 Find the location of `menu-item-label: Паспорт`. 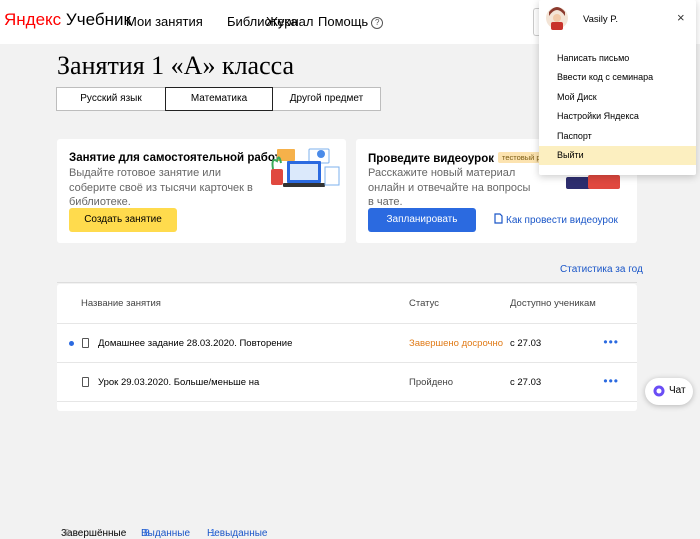

menu-item-label: Паспорт is located at coordinates (574, 136).